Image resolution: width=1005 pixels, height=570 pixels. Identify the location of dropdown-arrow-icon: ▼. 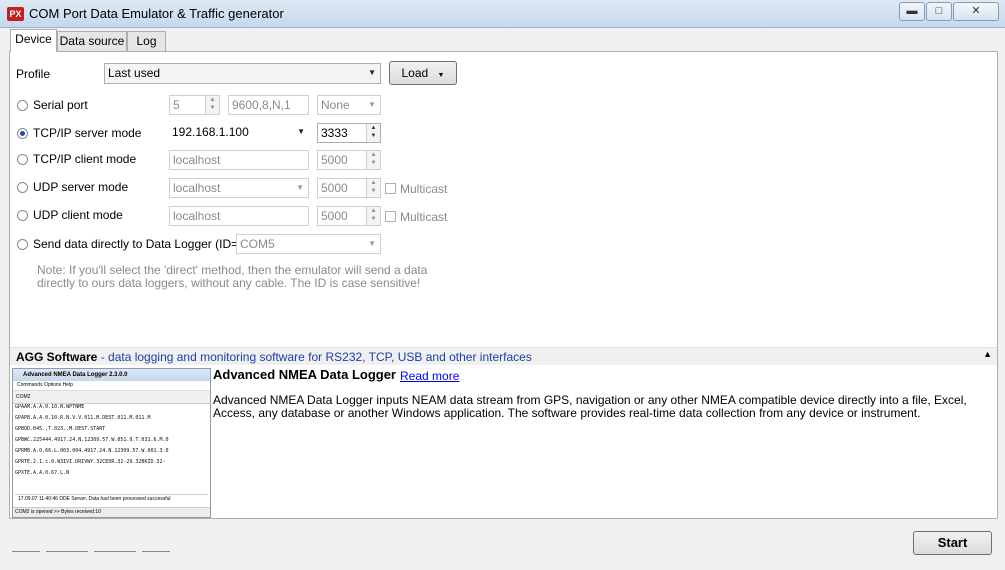
(441, 75).